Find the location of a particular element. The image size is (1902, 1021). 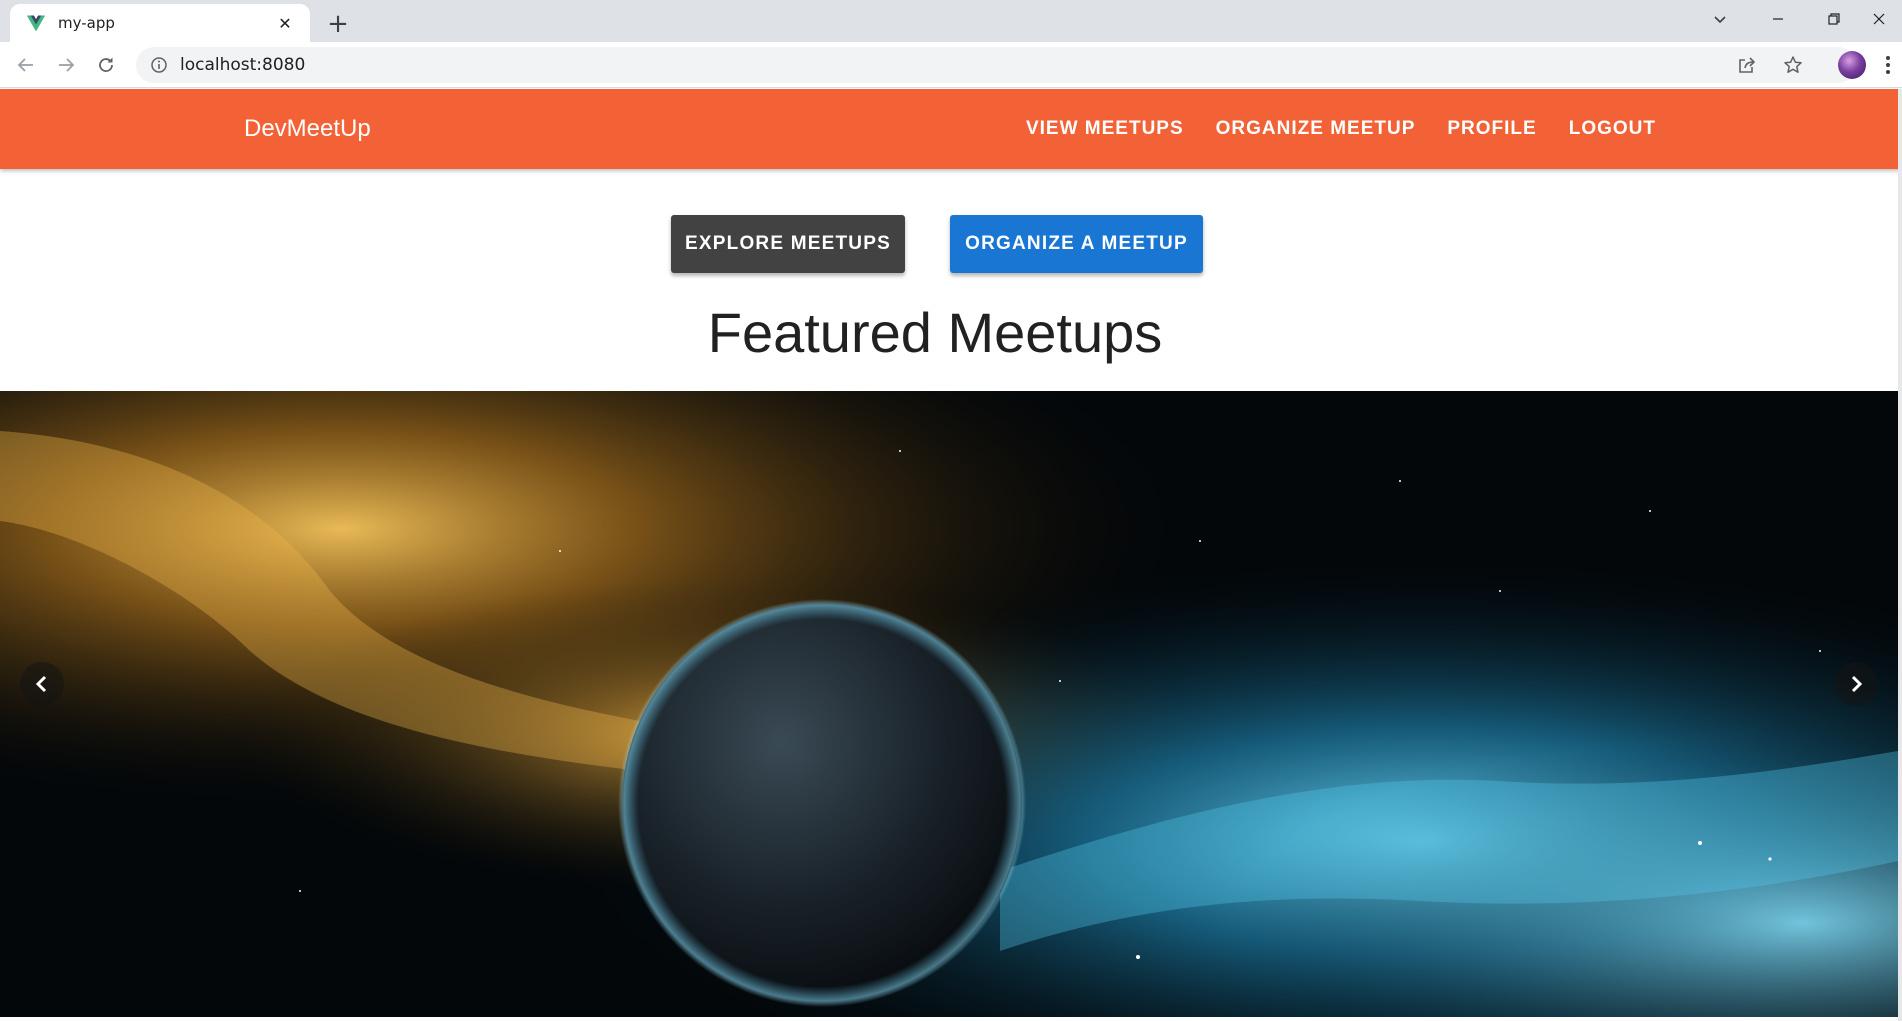

reload-icon is located at coordinates (106, 64).